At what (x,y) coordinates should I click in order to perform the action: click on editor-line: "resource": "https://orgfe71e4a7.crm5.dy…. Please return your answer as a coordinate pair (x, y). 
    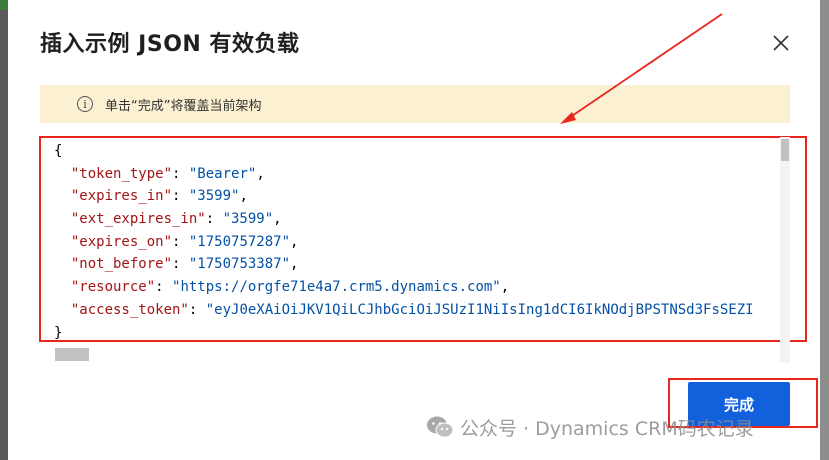
    Looking at the image, I should click on (421, 287).